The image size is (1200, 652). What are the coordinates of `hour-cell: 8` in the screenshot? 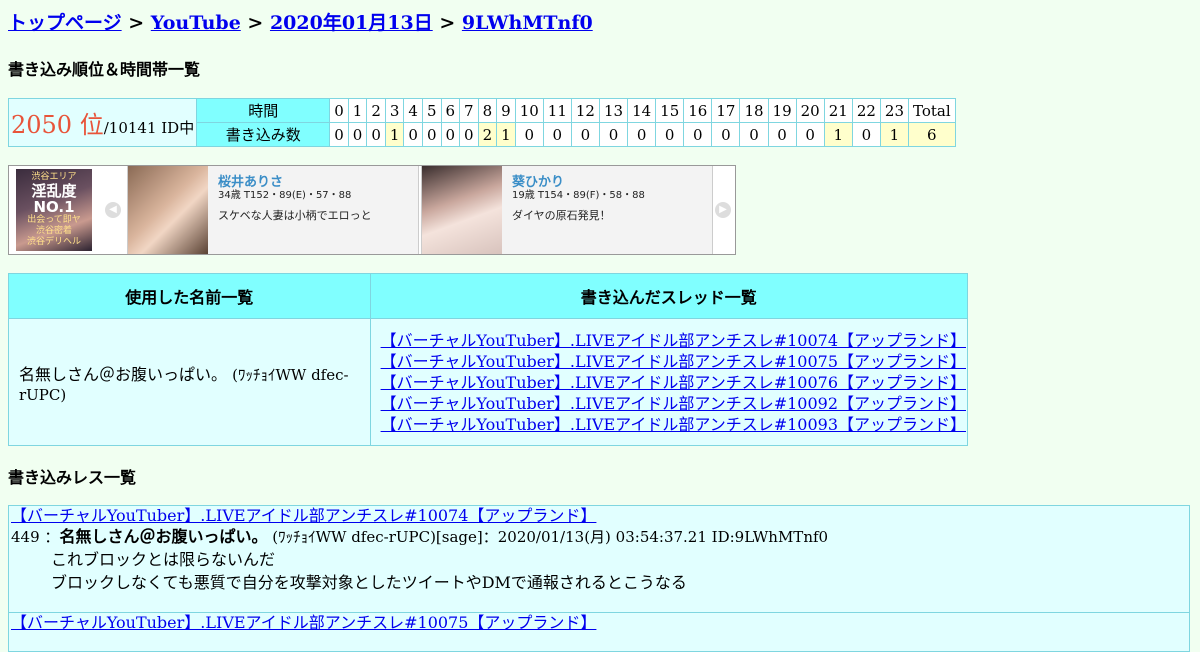 It's located at (487, 110).